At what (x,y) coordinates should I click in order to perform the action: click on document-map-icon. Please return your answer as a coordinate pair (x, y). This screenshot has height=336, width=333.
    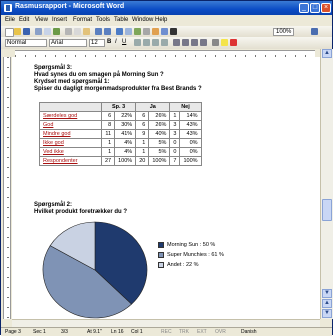
    Looking at the image, I should click on (164, 31).